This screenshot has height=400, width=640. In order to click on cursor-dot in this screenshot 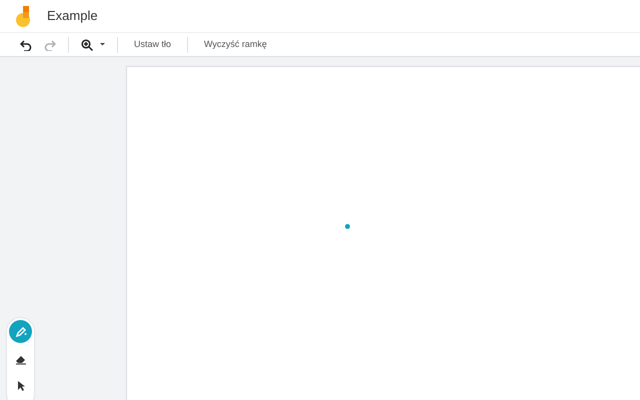, I will do `click(347, 226)`.